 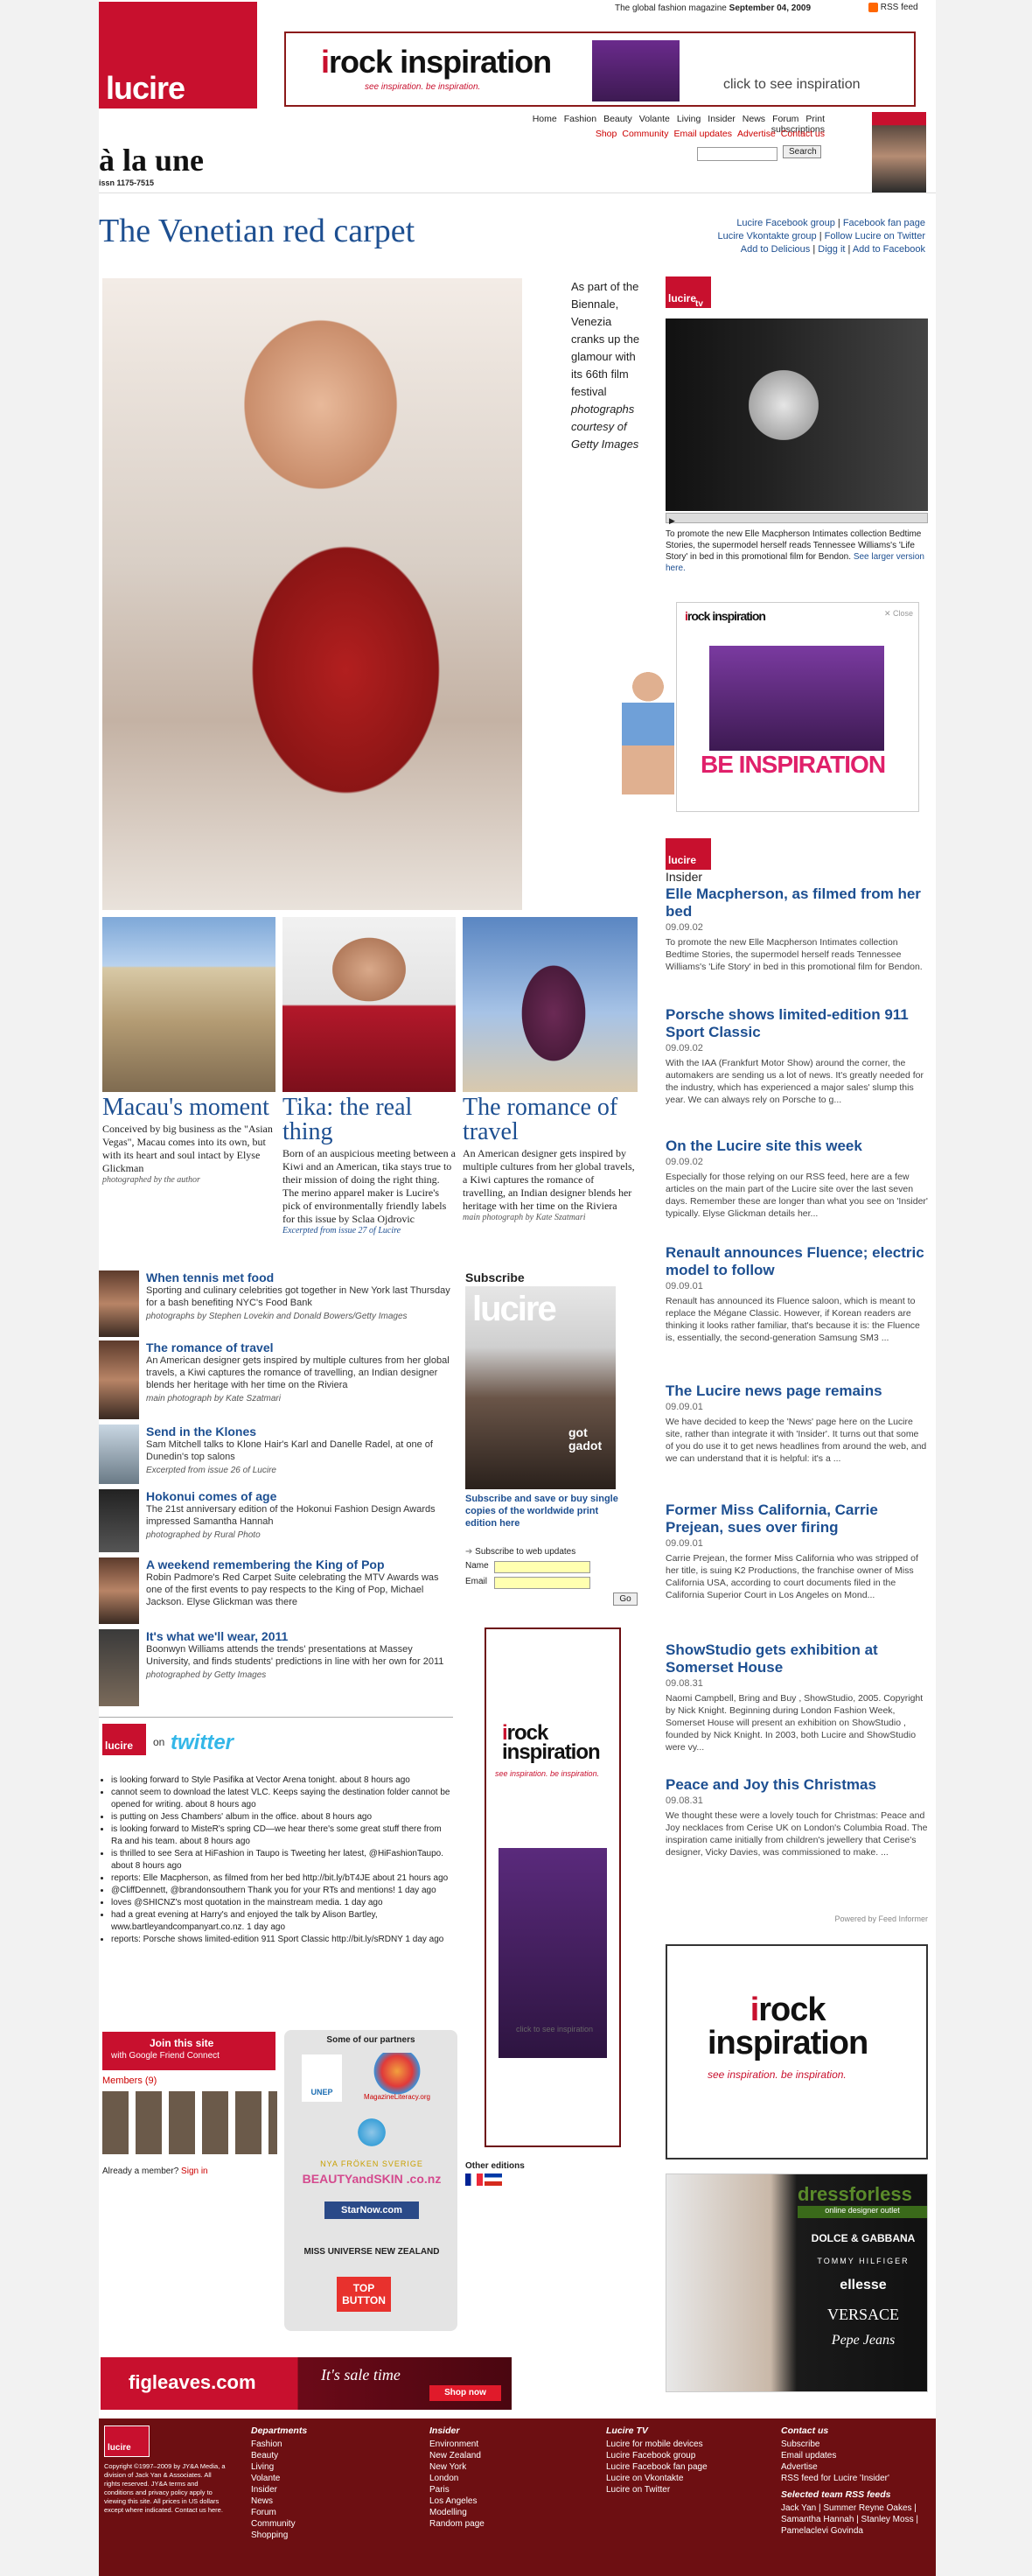 What do you see at coordinates (654, 119) in the screenshot?
I see `nav-volante: Volante` at bounding box center [654, 119].